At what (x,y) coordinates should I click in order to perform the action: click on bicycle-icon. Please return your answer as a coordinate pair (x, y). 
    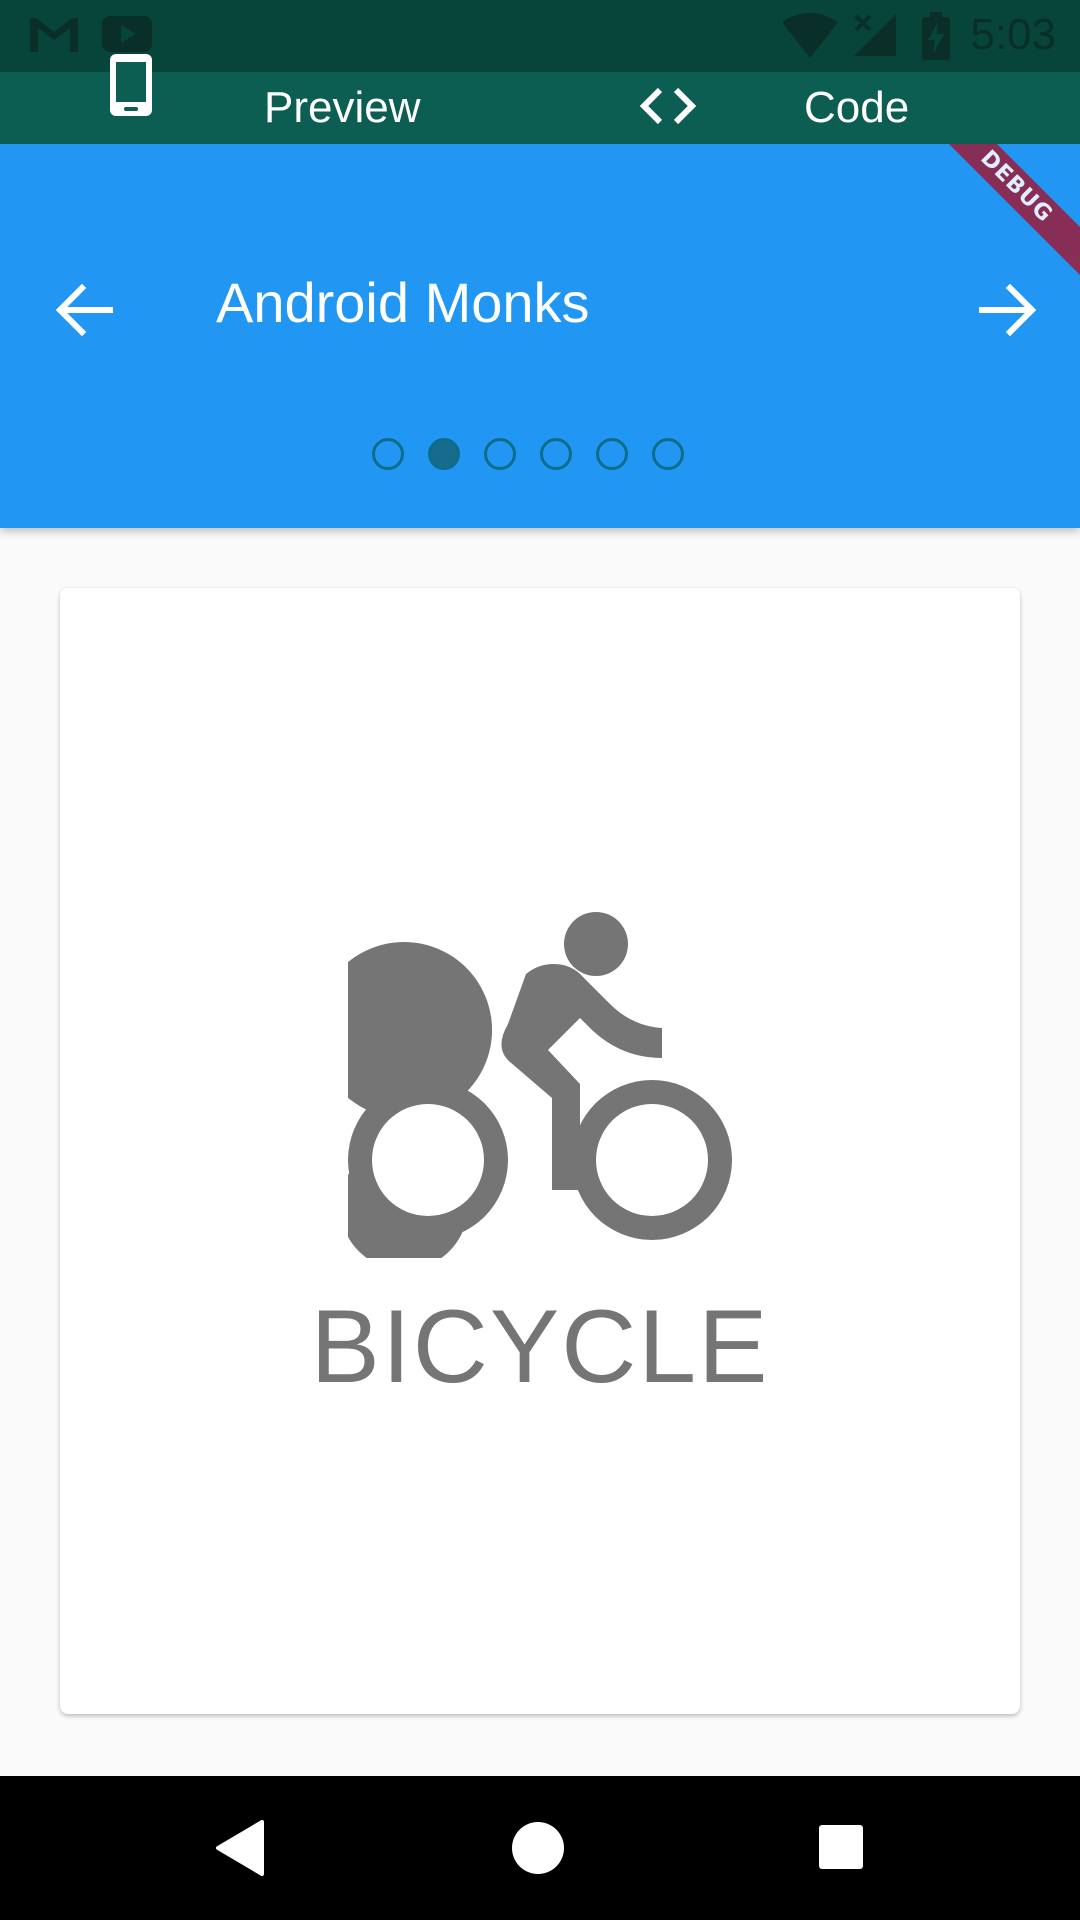
    Looking at the image, I should click on (540, 1085).